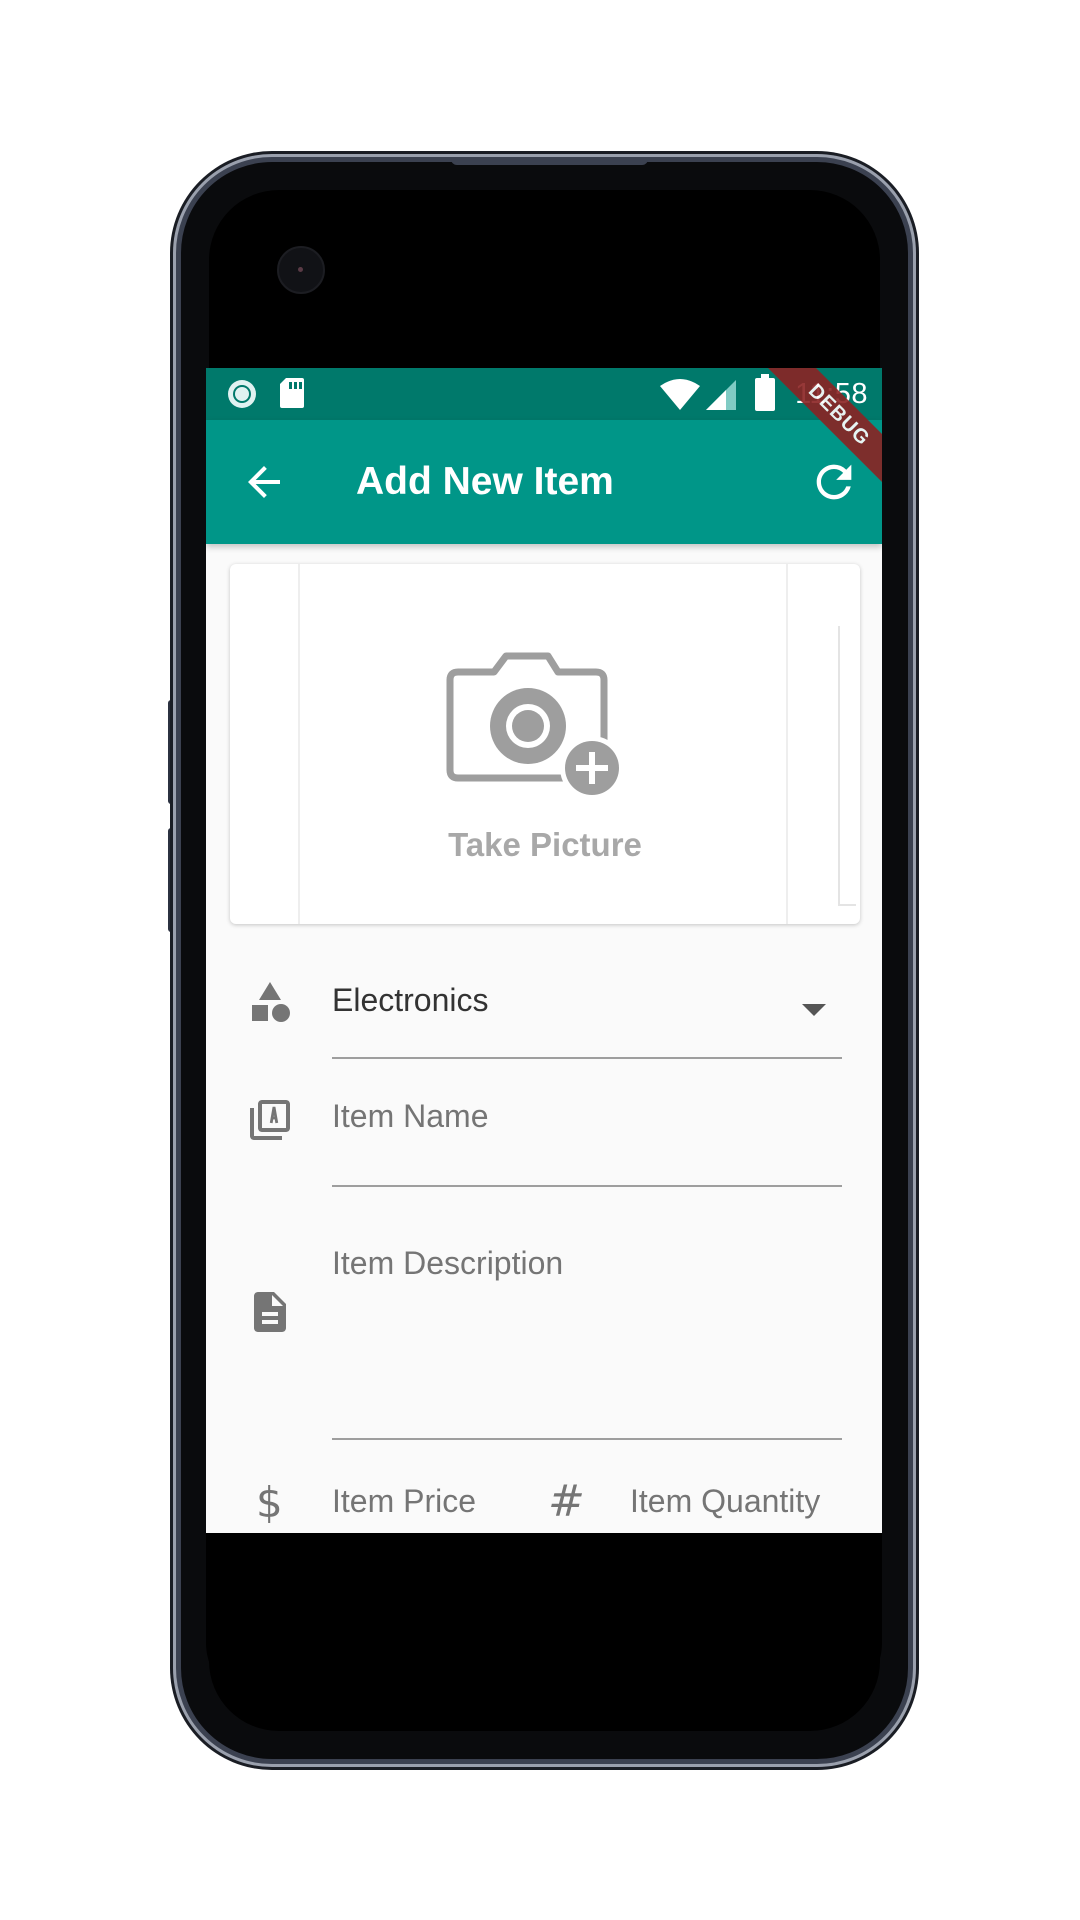 The height and width of the screenshot is (1920, 1080). Describe the element at coordinates (404, 1501) in the screenshot. I see `item-price-placeholder: Item Price` at that location.